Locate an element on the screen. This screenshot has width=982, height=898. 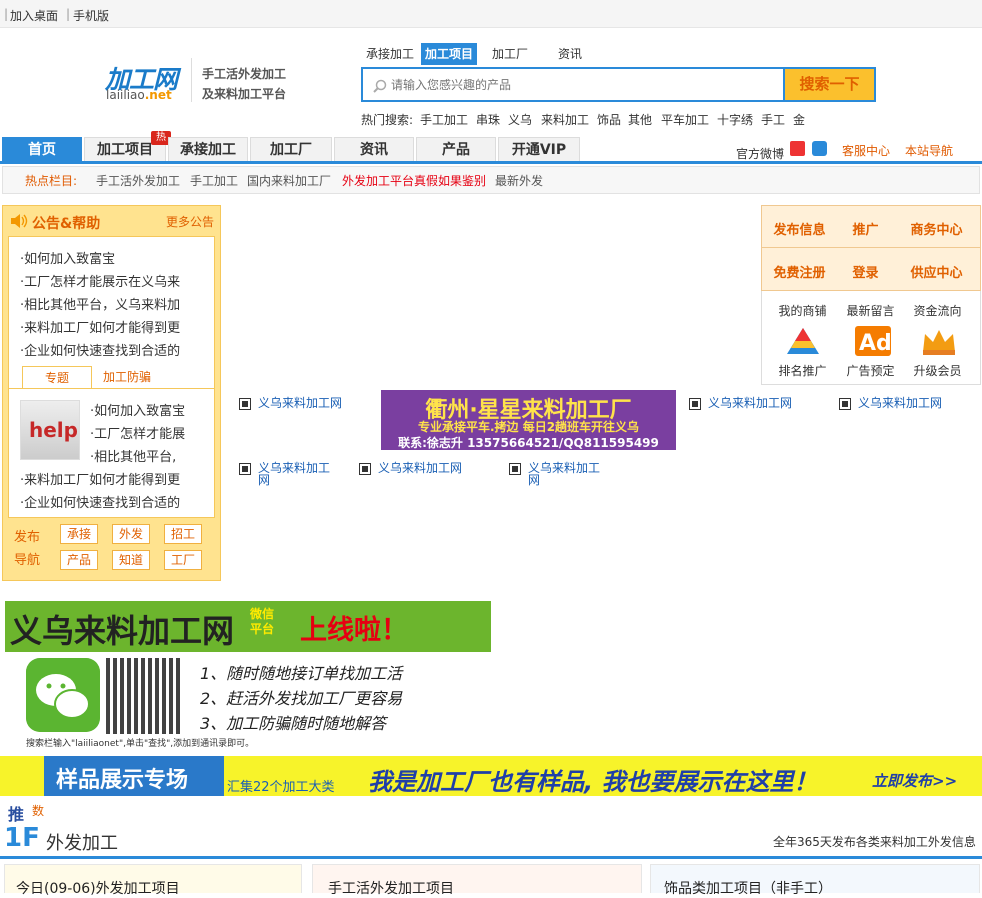
register-button: 免费注册 is located at coordinates (799, 271).